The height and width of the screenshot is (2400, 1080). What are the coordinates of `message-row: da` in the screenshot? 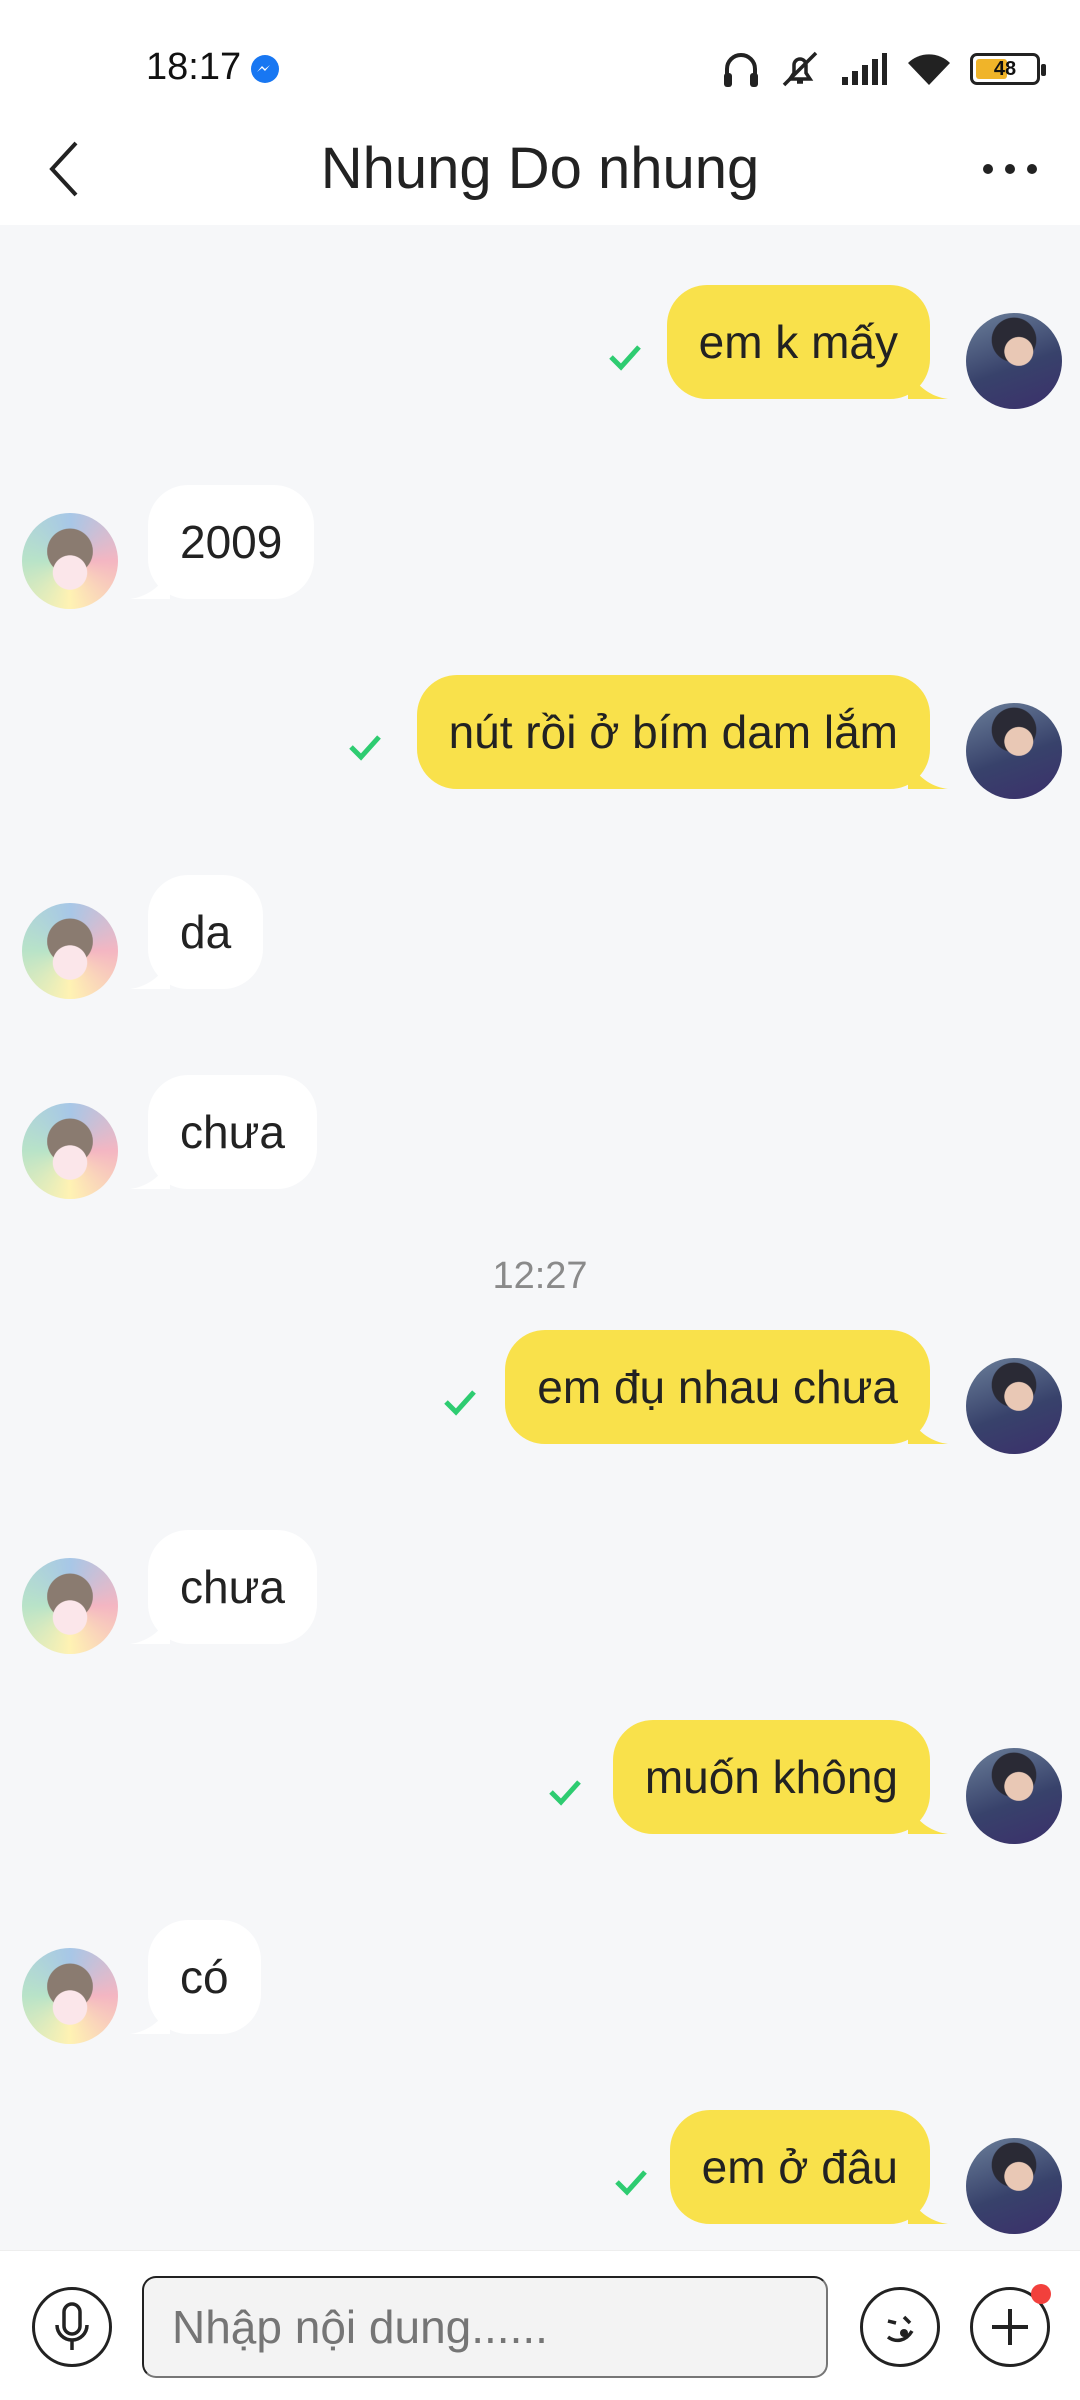 It's located at (540, 927).